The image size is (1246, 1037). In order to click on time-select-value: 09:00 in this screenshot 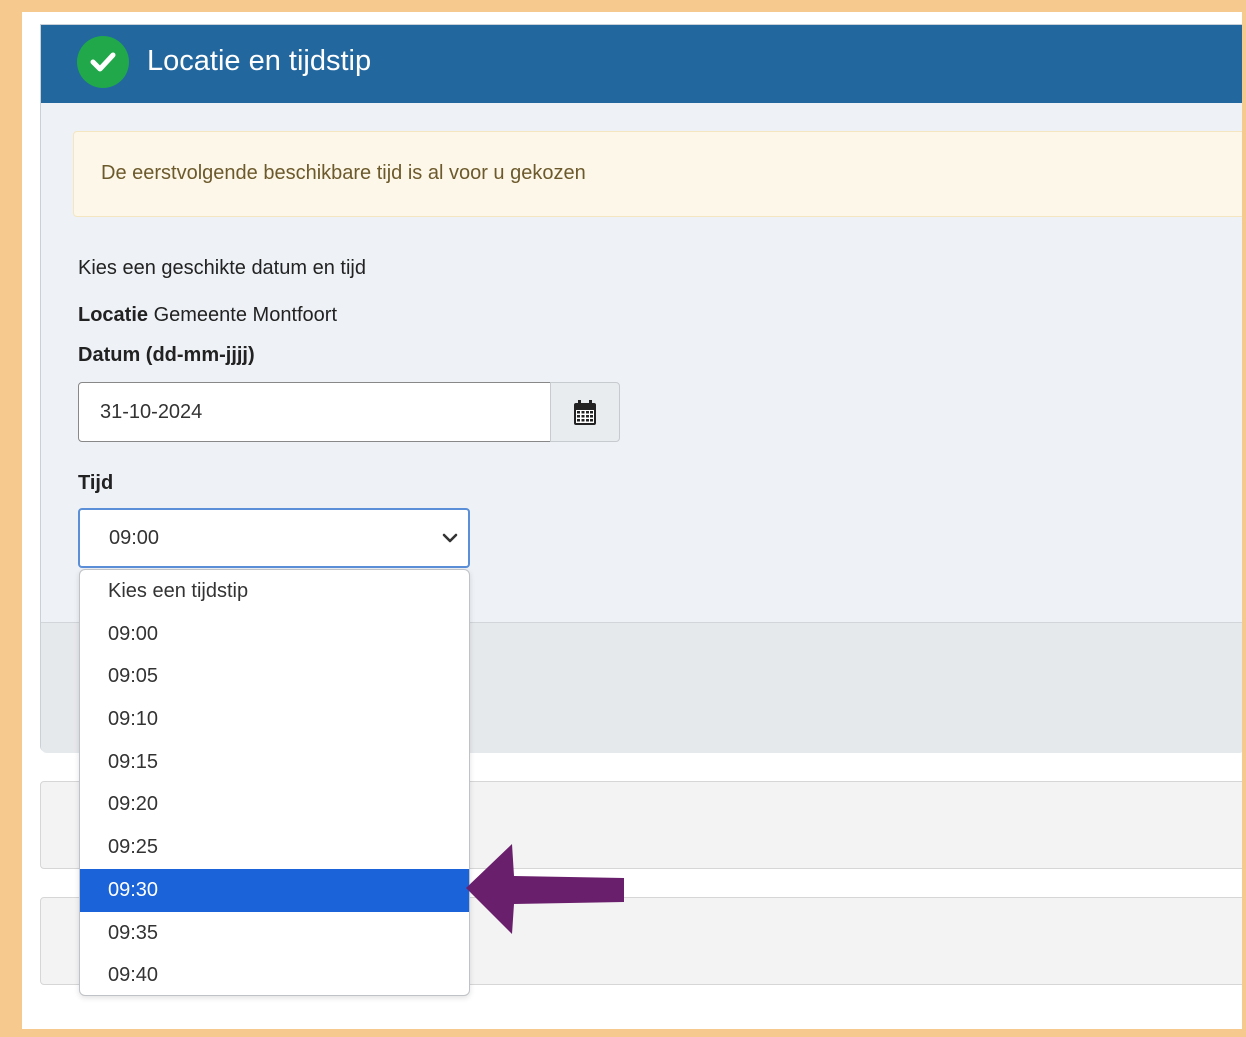, I will do `click(134, 538)`.